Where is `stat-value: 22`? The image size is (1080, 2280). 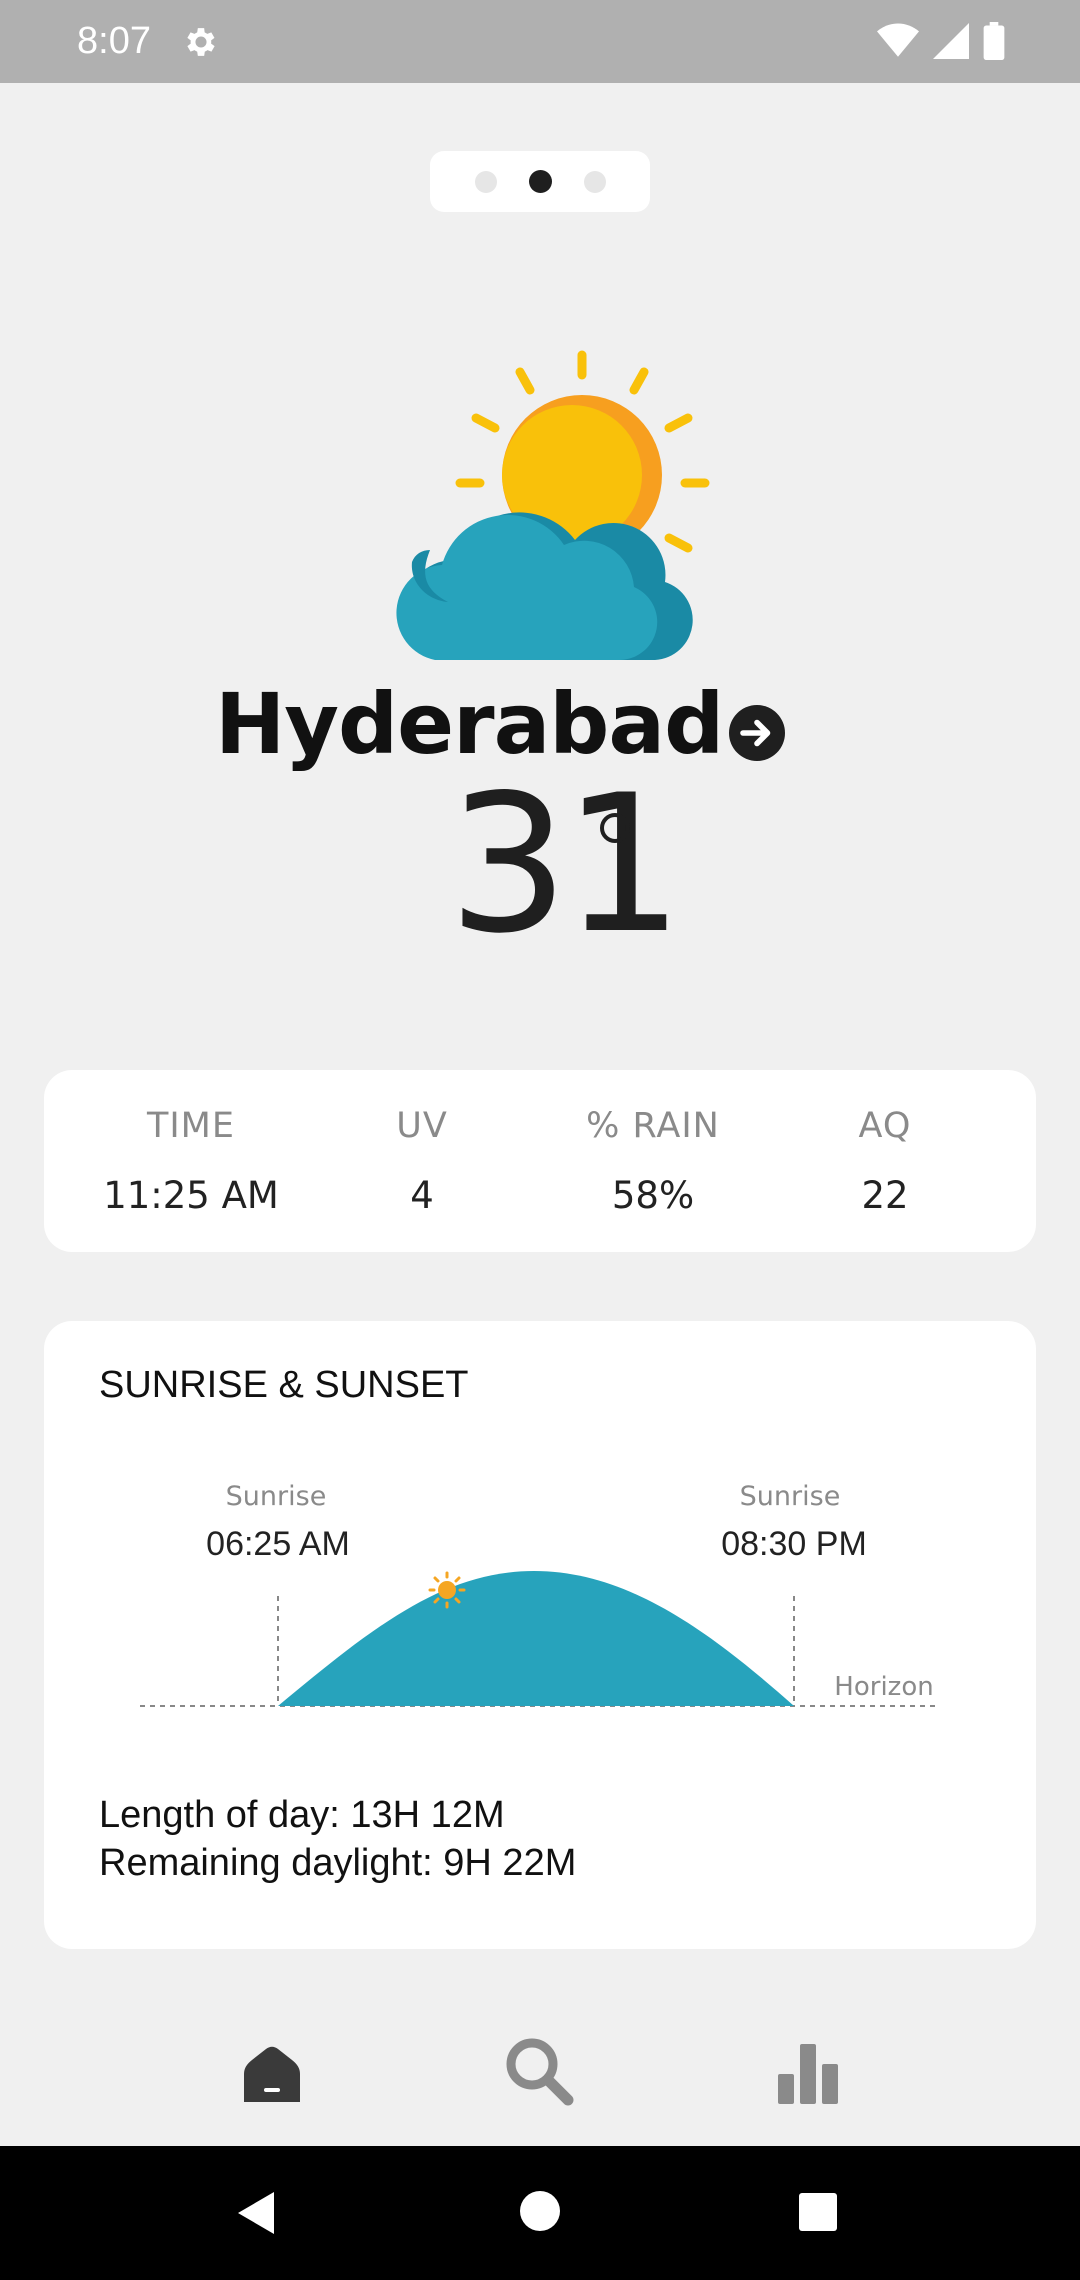 stat-value: 22 is located at coordinates (885, 1195).